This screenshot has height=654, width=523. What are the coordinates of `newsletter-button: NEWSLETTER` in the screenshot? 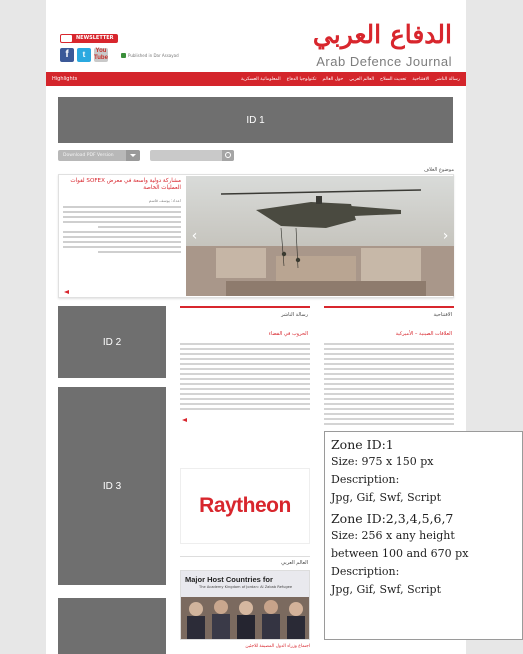 It's located at (89, 38).